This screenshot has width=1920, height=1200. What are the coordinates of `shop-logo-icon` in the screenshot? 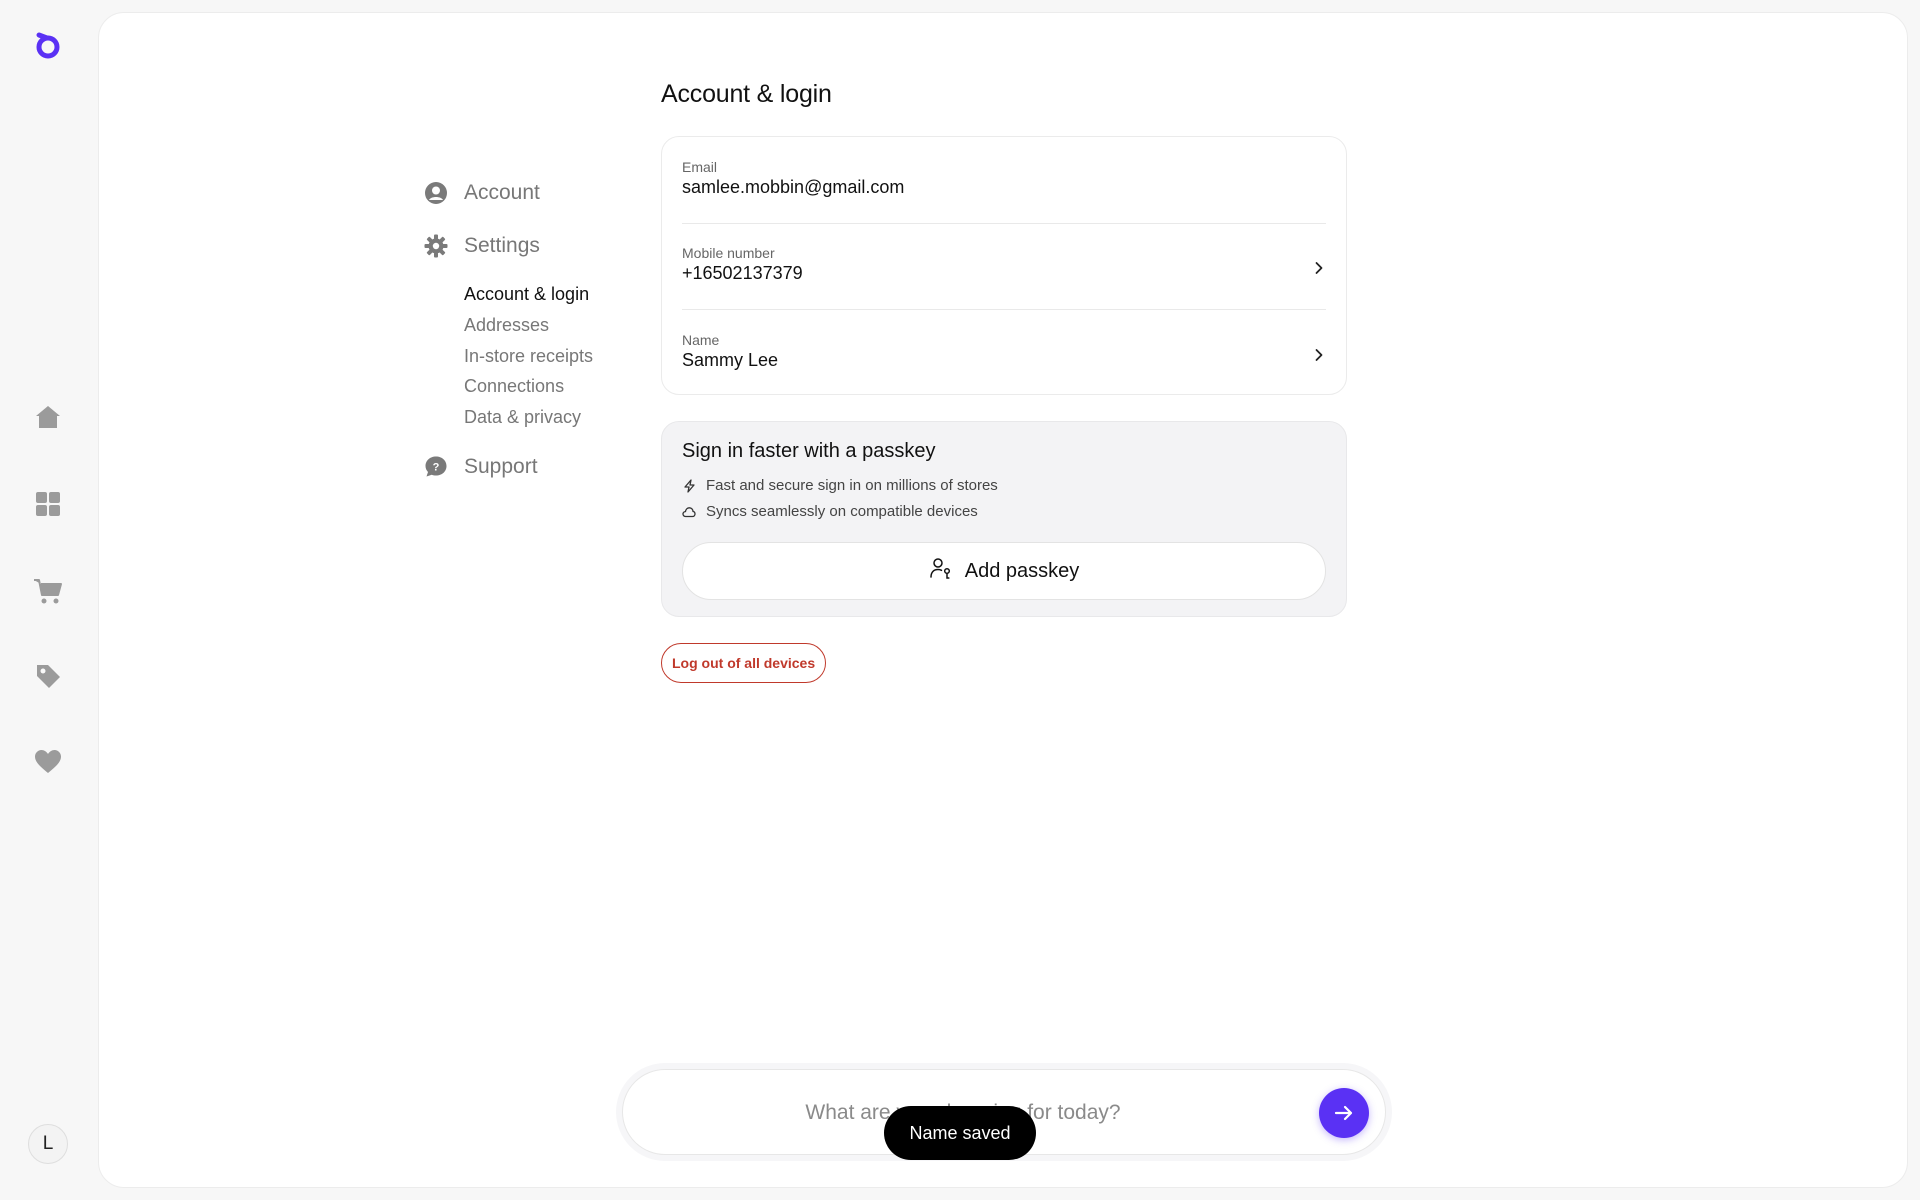 It's located at (48, 45).